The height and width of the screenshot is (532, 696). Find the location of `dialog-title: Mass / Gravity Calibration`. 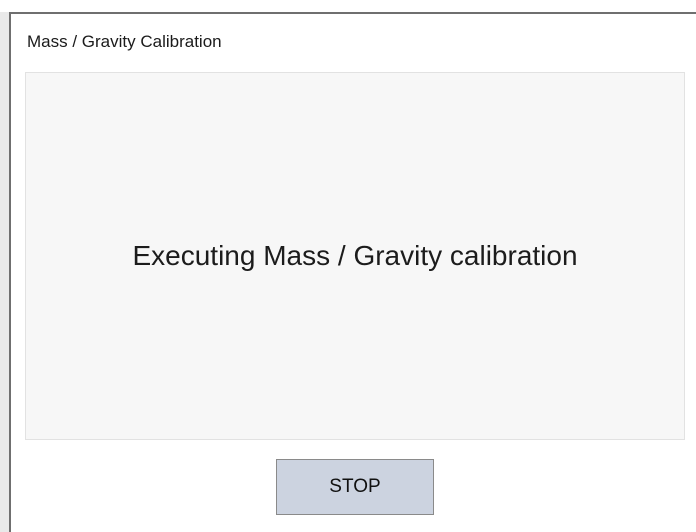

dialog-title: Mass / Gravity Calibration is located at coordinates (124, 41).